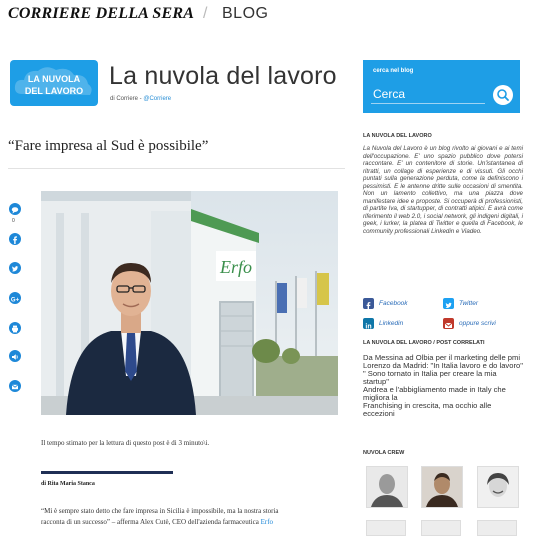 The height and width of the screenshot is (536, 533). I want to click on svg-text: Erfo, so click(235, 267).